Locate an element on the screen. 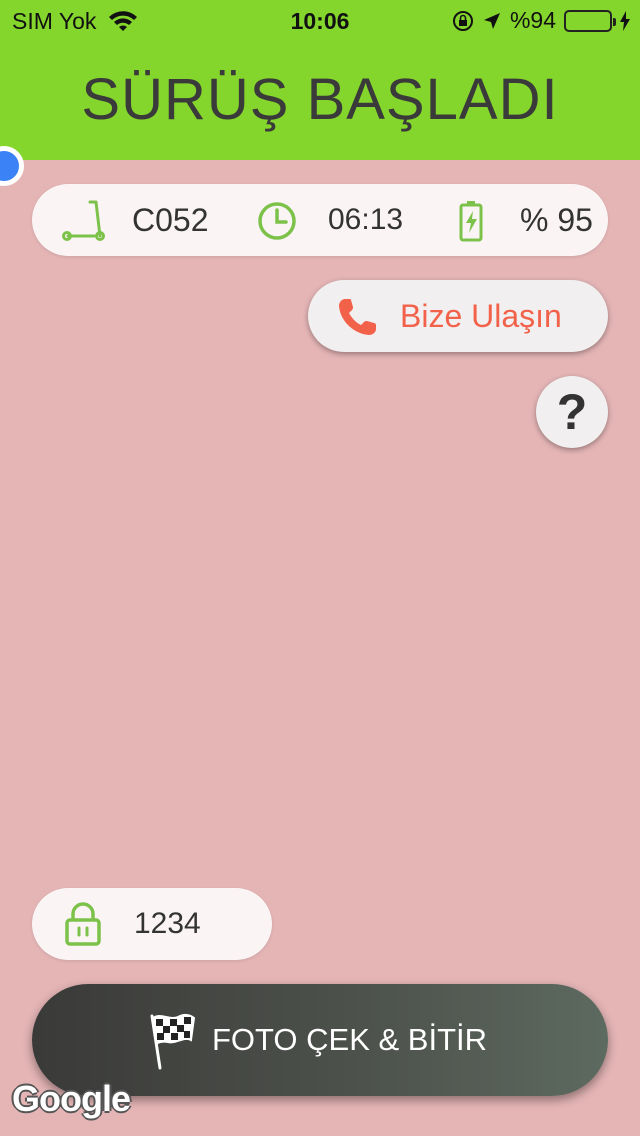 This screenshot has height=1136, width=640. battery-percent: %94 is located at coordinates (532, 20).